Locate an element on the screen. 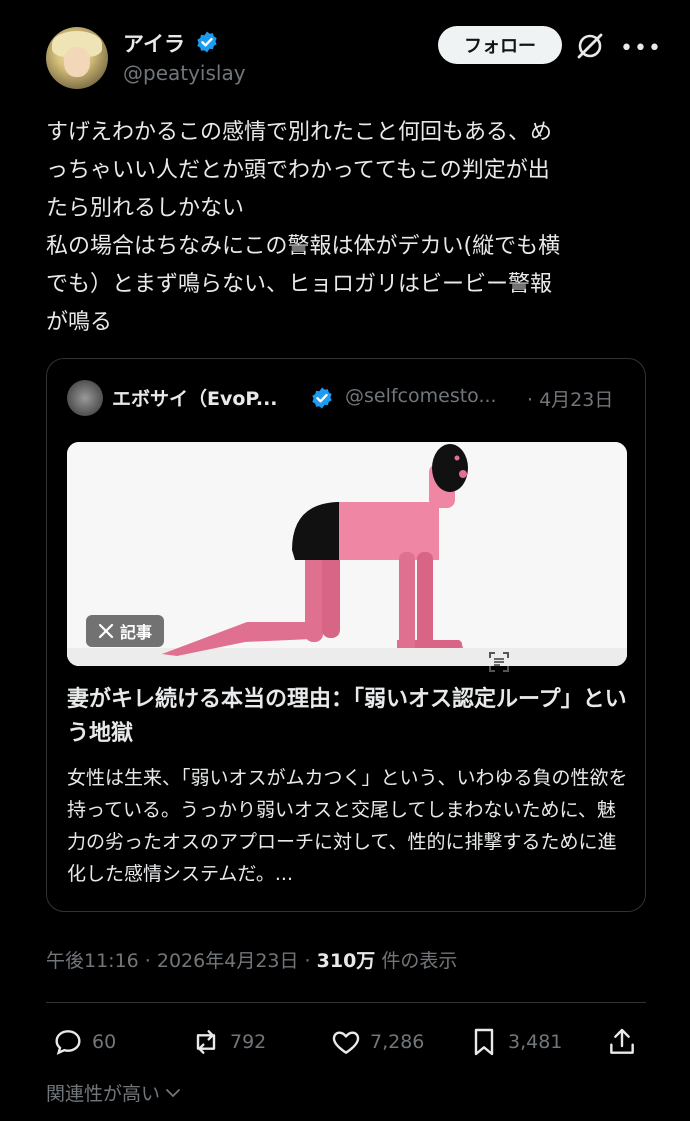 This screenshot has height=1121, width=690. bookmark-count: 3,481 is located at coordinates (535, 1042).